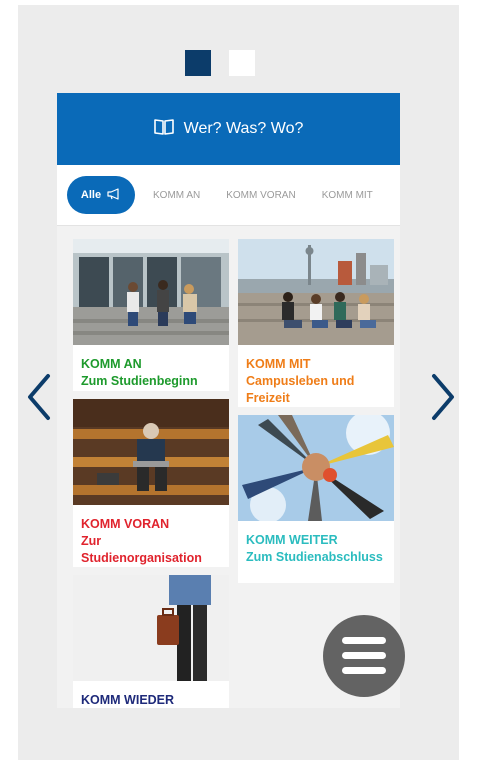 The image size is (477, 760). What do you see at coordinates (314, 557) in the screenshot?
I see `card-title: Zum Studienabschluss` at bounding box center [314, 557].